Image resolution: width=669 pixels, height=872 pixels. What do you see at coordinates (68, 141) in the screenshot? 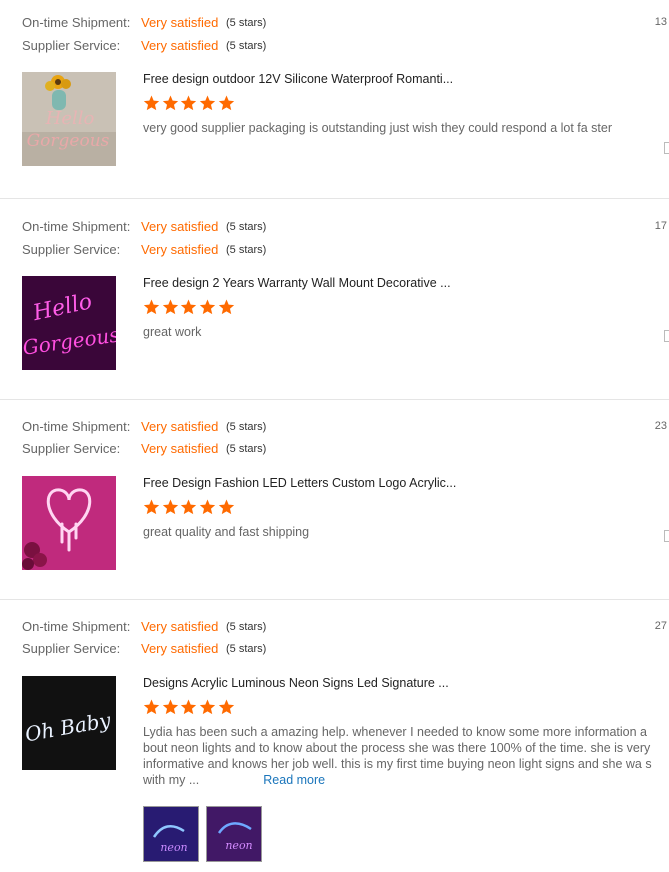
I see `svg-text: Gorgeous` at bounding box center [68, 141].